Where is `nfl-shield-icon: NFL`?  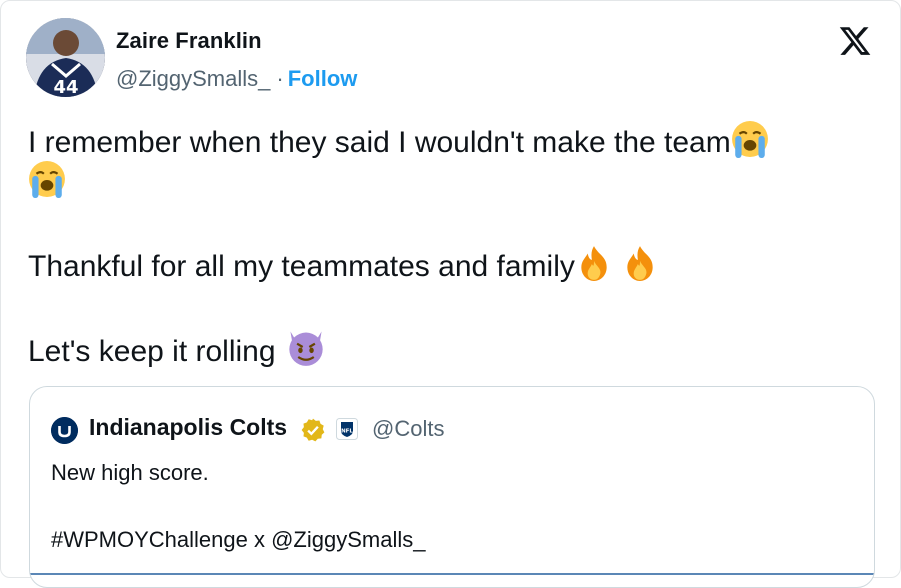
nfl-shield-icon: NFL is located at coordinates (347, 429).